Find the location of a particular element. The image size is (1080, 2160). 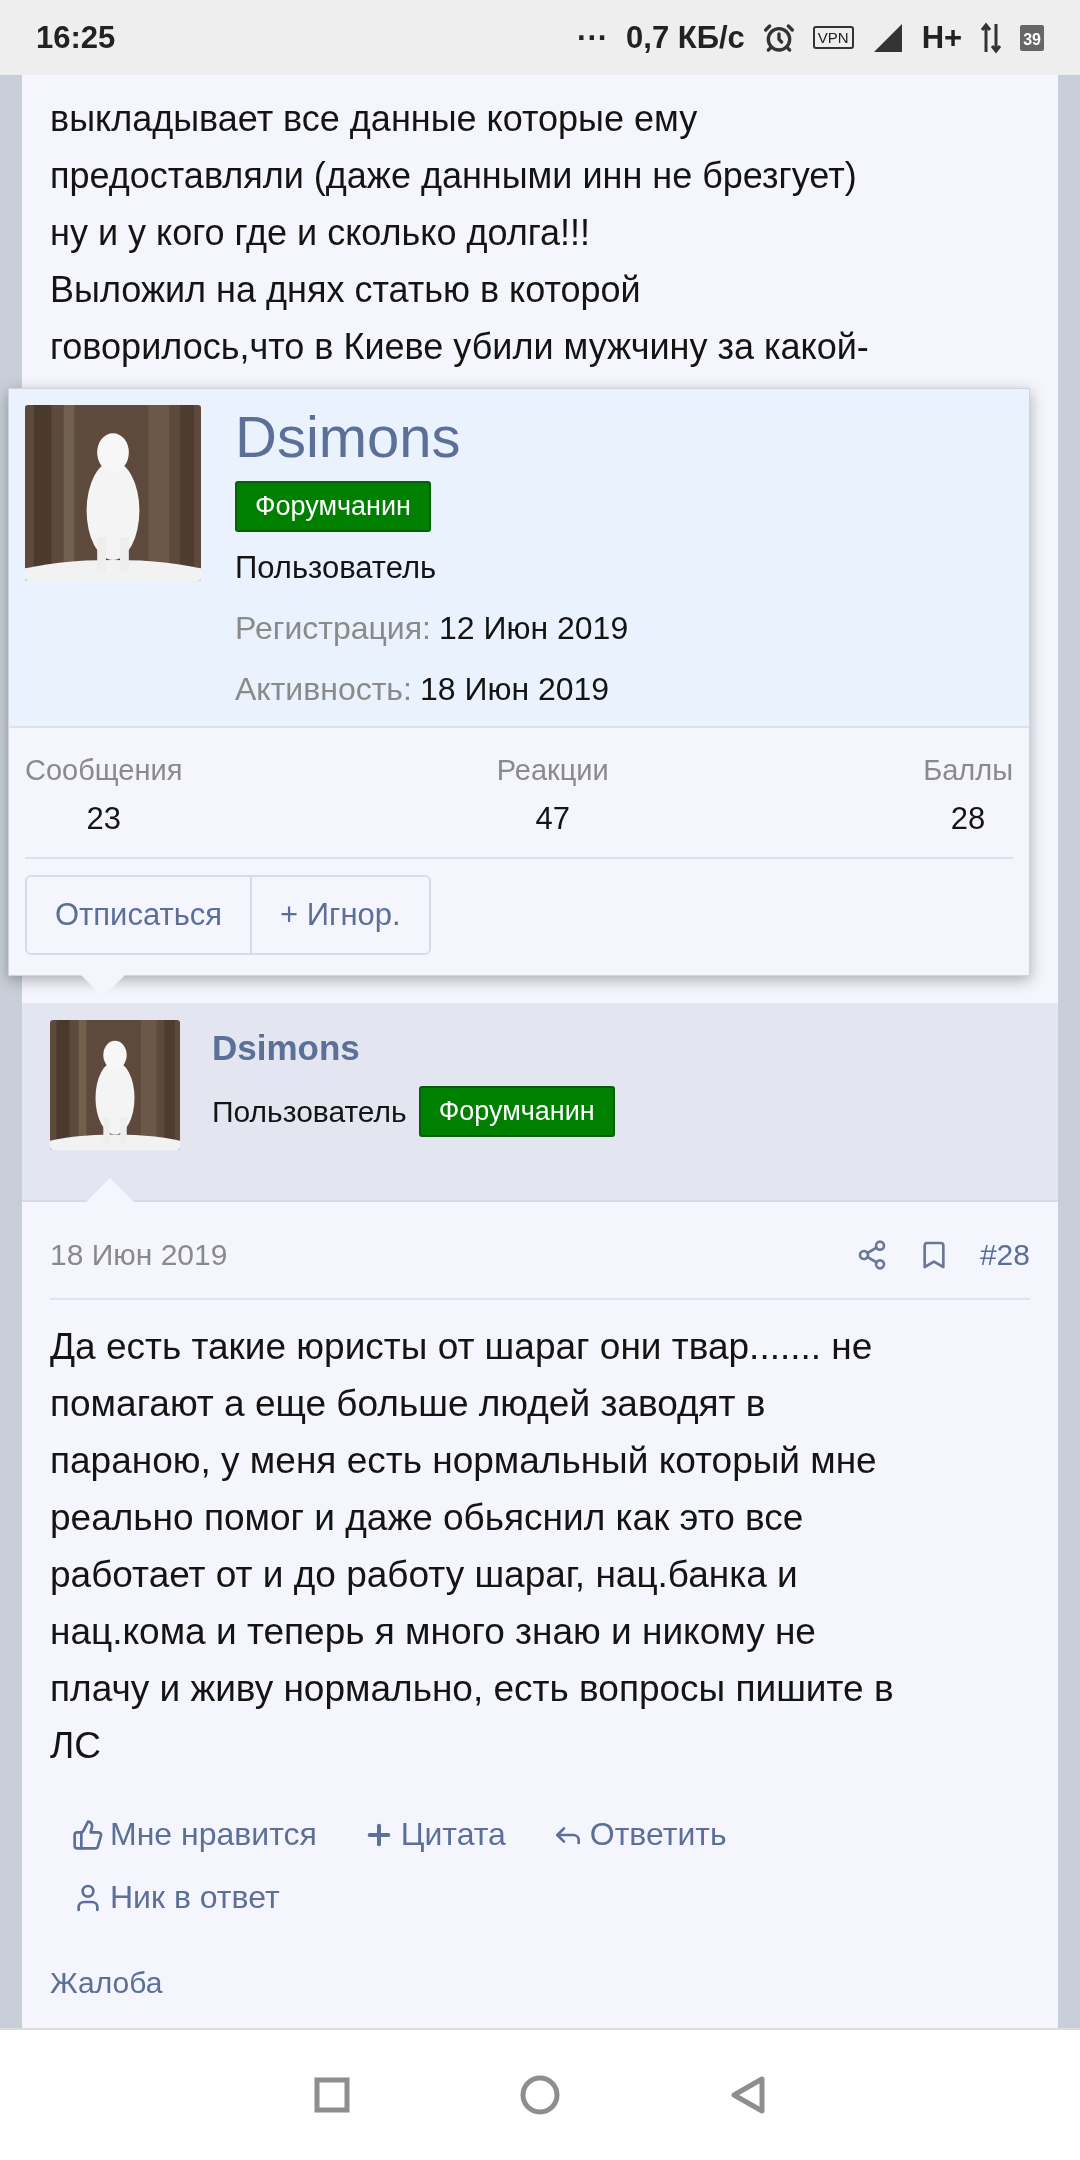

vpn-indicator: VPN is located at coordinates (833, 37).